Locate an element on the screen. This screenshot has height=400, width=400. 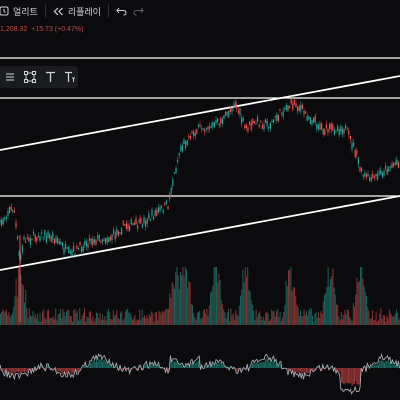
drawing-menu-icon is located at coordinates (10, 77).